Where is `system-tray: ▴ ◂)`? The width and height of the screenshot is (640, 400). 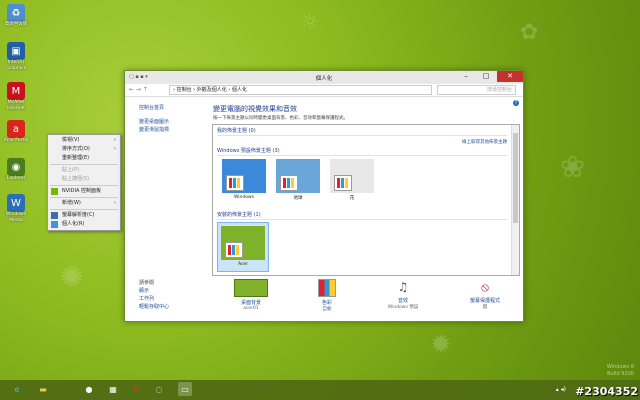 system-tray: ▴ ◂) is located at coordinates (561, 389).